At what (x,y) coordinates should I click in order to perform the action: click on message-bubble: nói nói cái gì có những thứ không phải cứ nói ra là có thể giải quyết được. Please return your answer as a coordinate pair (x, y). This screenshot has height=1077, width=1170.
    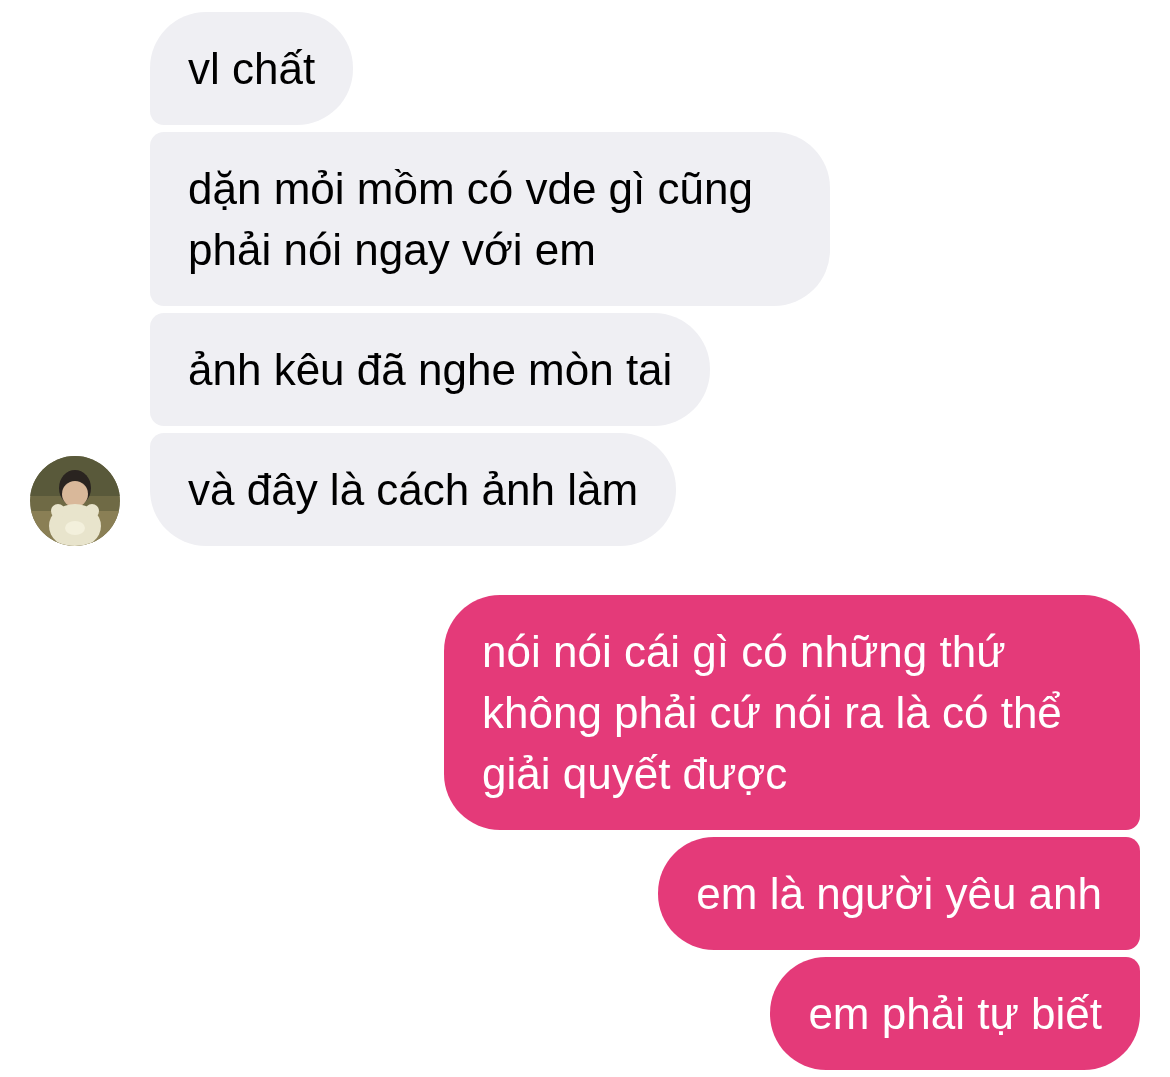
    Looking at the image, I should click on (792, 712).